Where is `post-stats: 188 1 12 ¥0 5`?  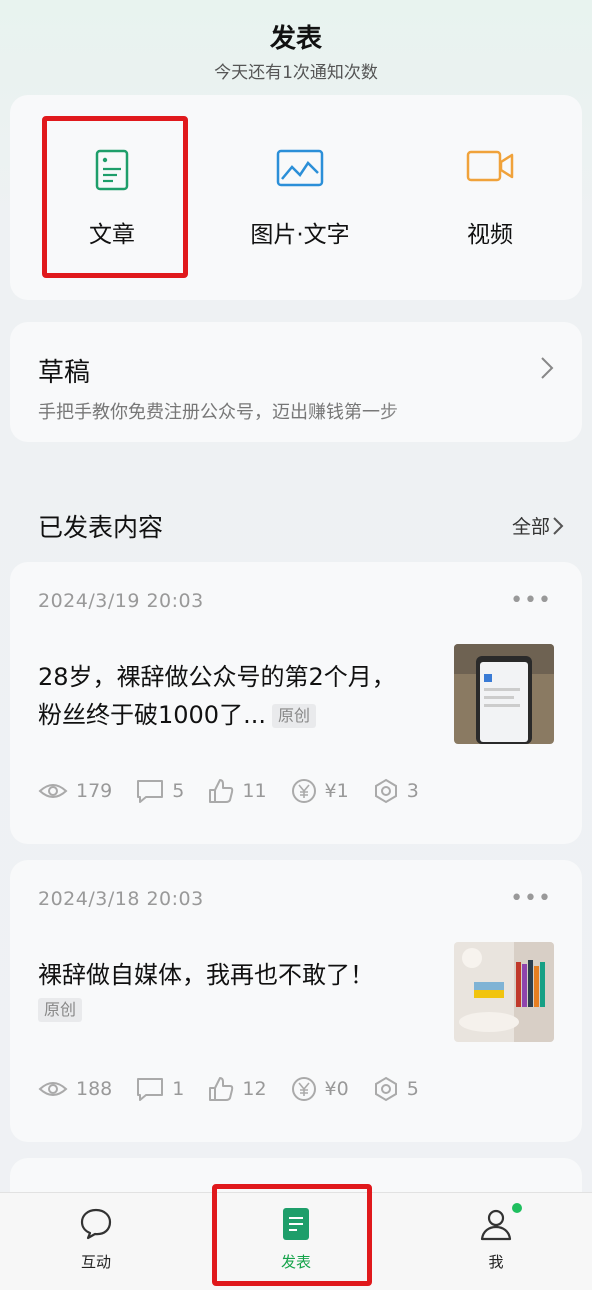 post-stats: 188 1 12 ¥0 5 is located at coordinates (240, 1089).